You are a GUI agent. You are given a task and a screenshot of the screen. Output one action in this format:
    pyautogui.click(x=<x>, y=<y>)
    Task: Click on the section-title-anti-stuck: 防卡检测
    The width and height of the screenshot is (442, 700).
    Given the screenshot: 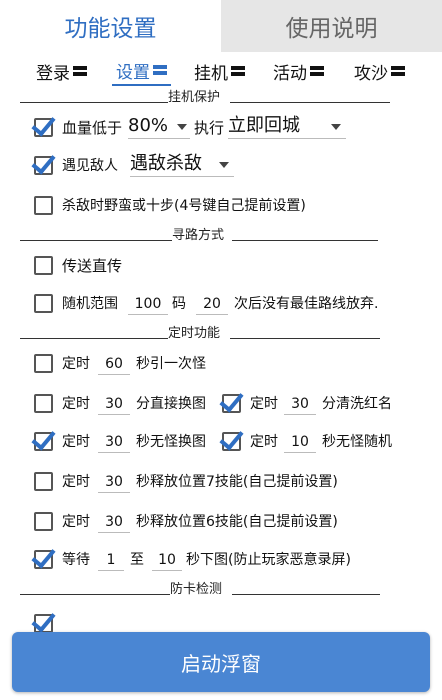 What is the action you would take?
    pyautogui.click(x=196, y=589)
    